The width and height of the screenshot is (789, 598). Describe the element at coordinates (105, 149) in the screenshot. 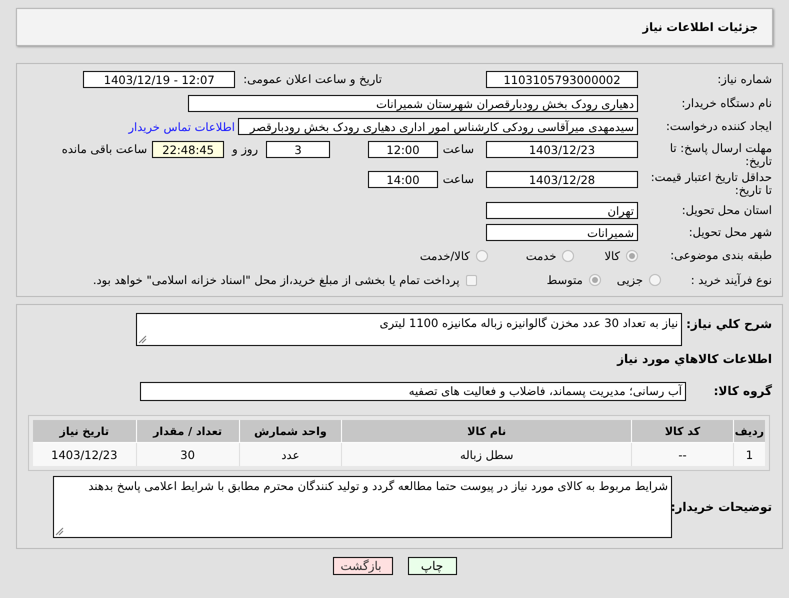

I see `remaining-label: ساعت باقی مانده` at that location.